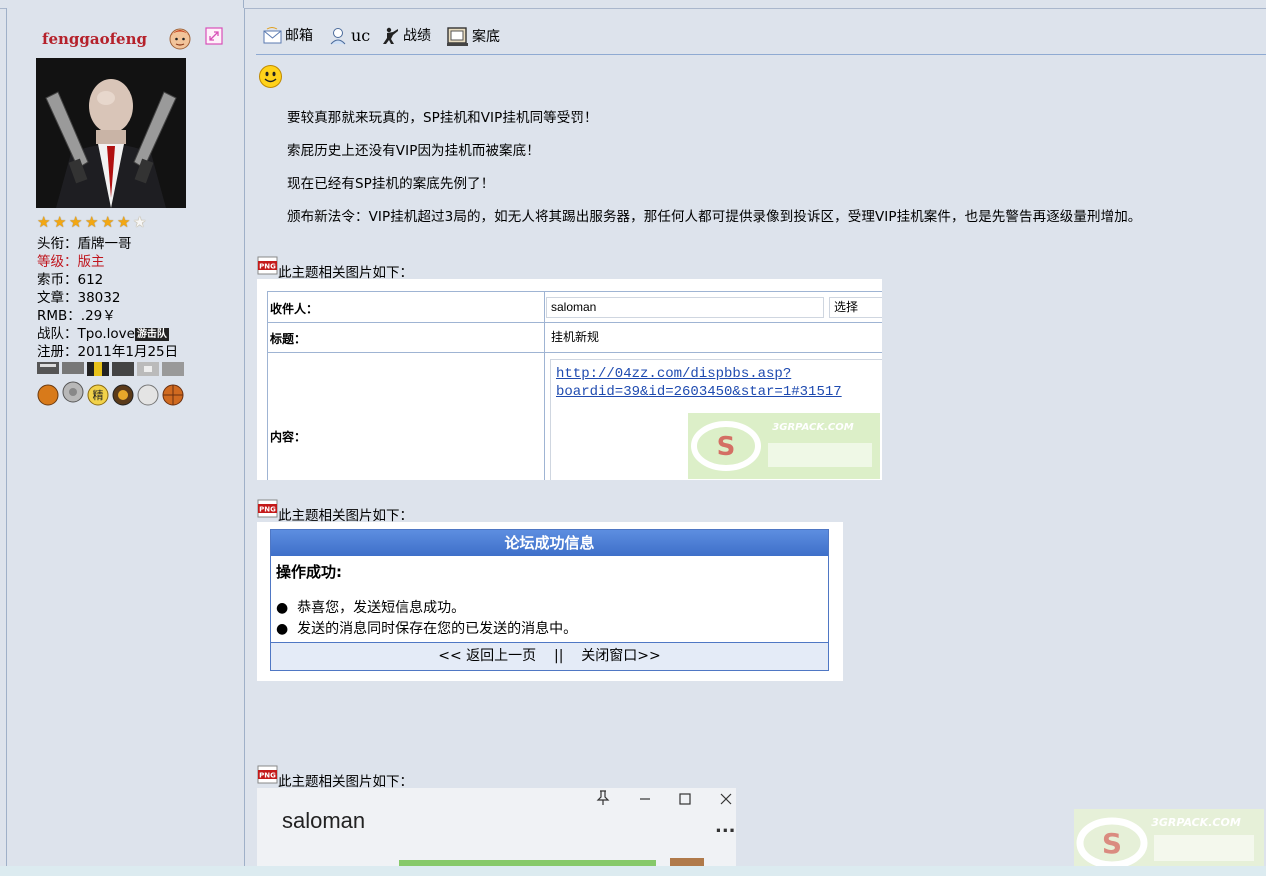 This screenshot has height=876, width=1266. I want to click on form-top-border, so click(574, 291).